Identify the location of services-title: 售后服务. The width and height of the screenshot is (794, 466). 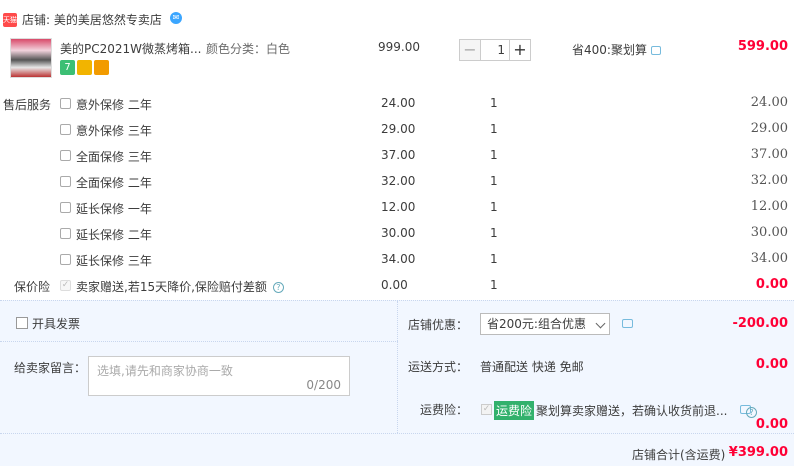
(27, 105).